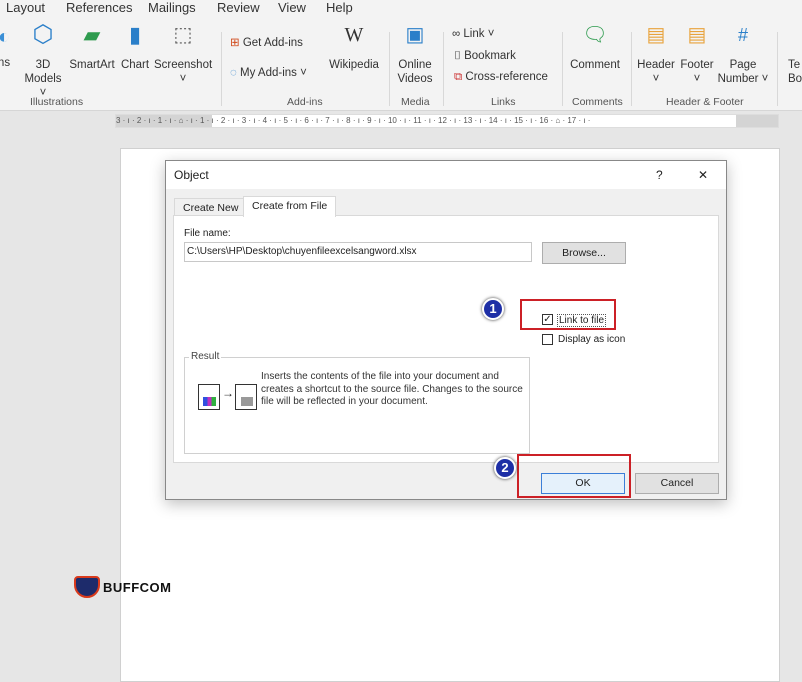 This screenshot has width=802, height=682. Describe the element at coordinates (305, 102) in the screenshot. I see `group-label-addins: Add-ins` at that location.